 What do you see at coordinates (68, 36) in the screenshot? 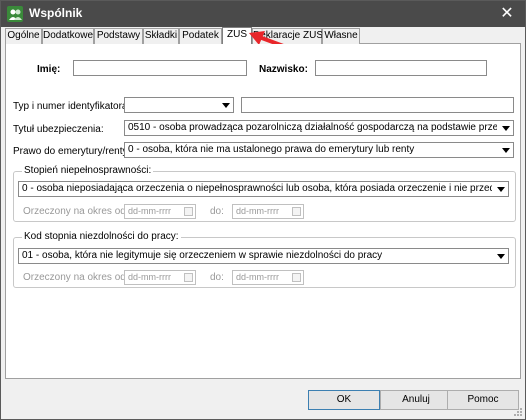
I see `tab-dodatkowe: Dodatkowe` at bounding box center [68, 36].